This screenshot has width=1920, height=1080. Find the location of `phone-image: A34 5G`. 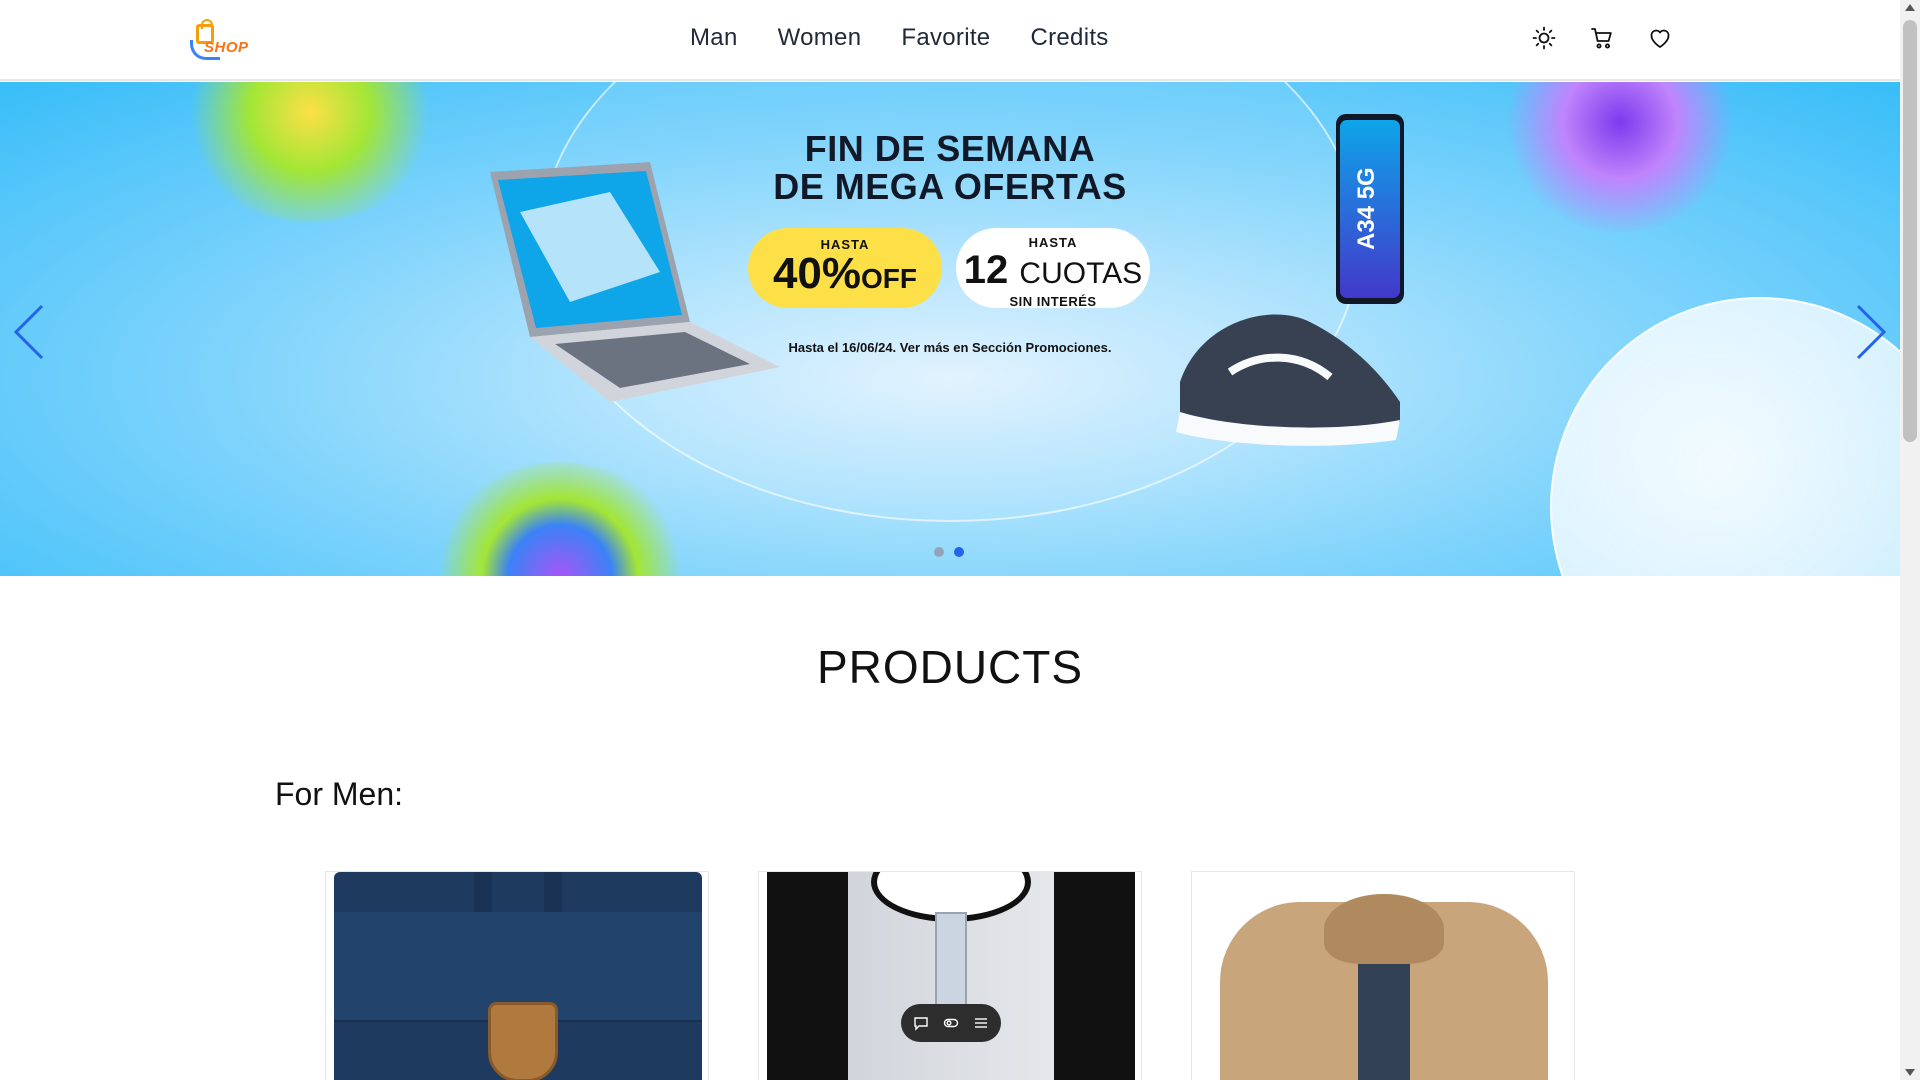

phone-image: A34 5G is located at coordinates (1370, 209).